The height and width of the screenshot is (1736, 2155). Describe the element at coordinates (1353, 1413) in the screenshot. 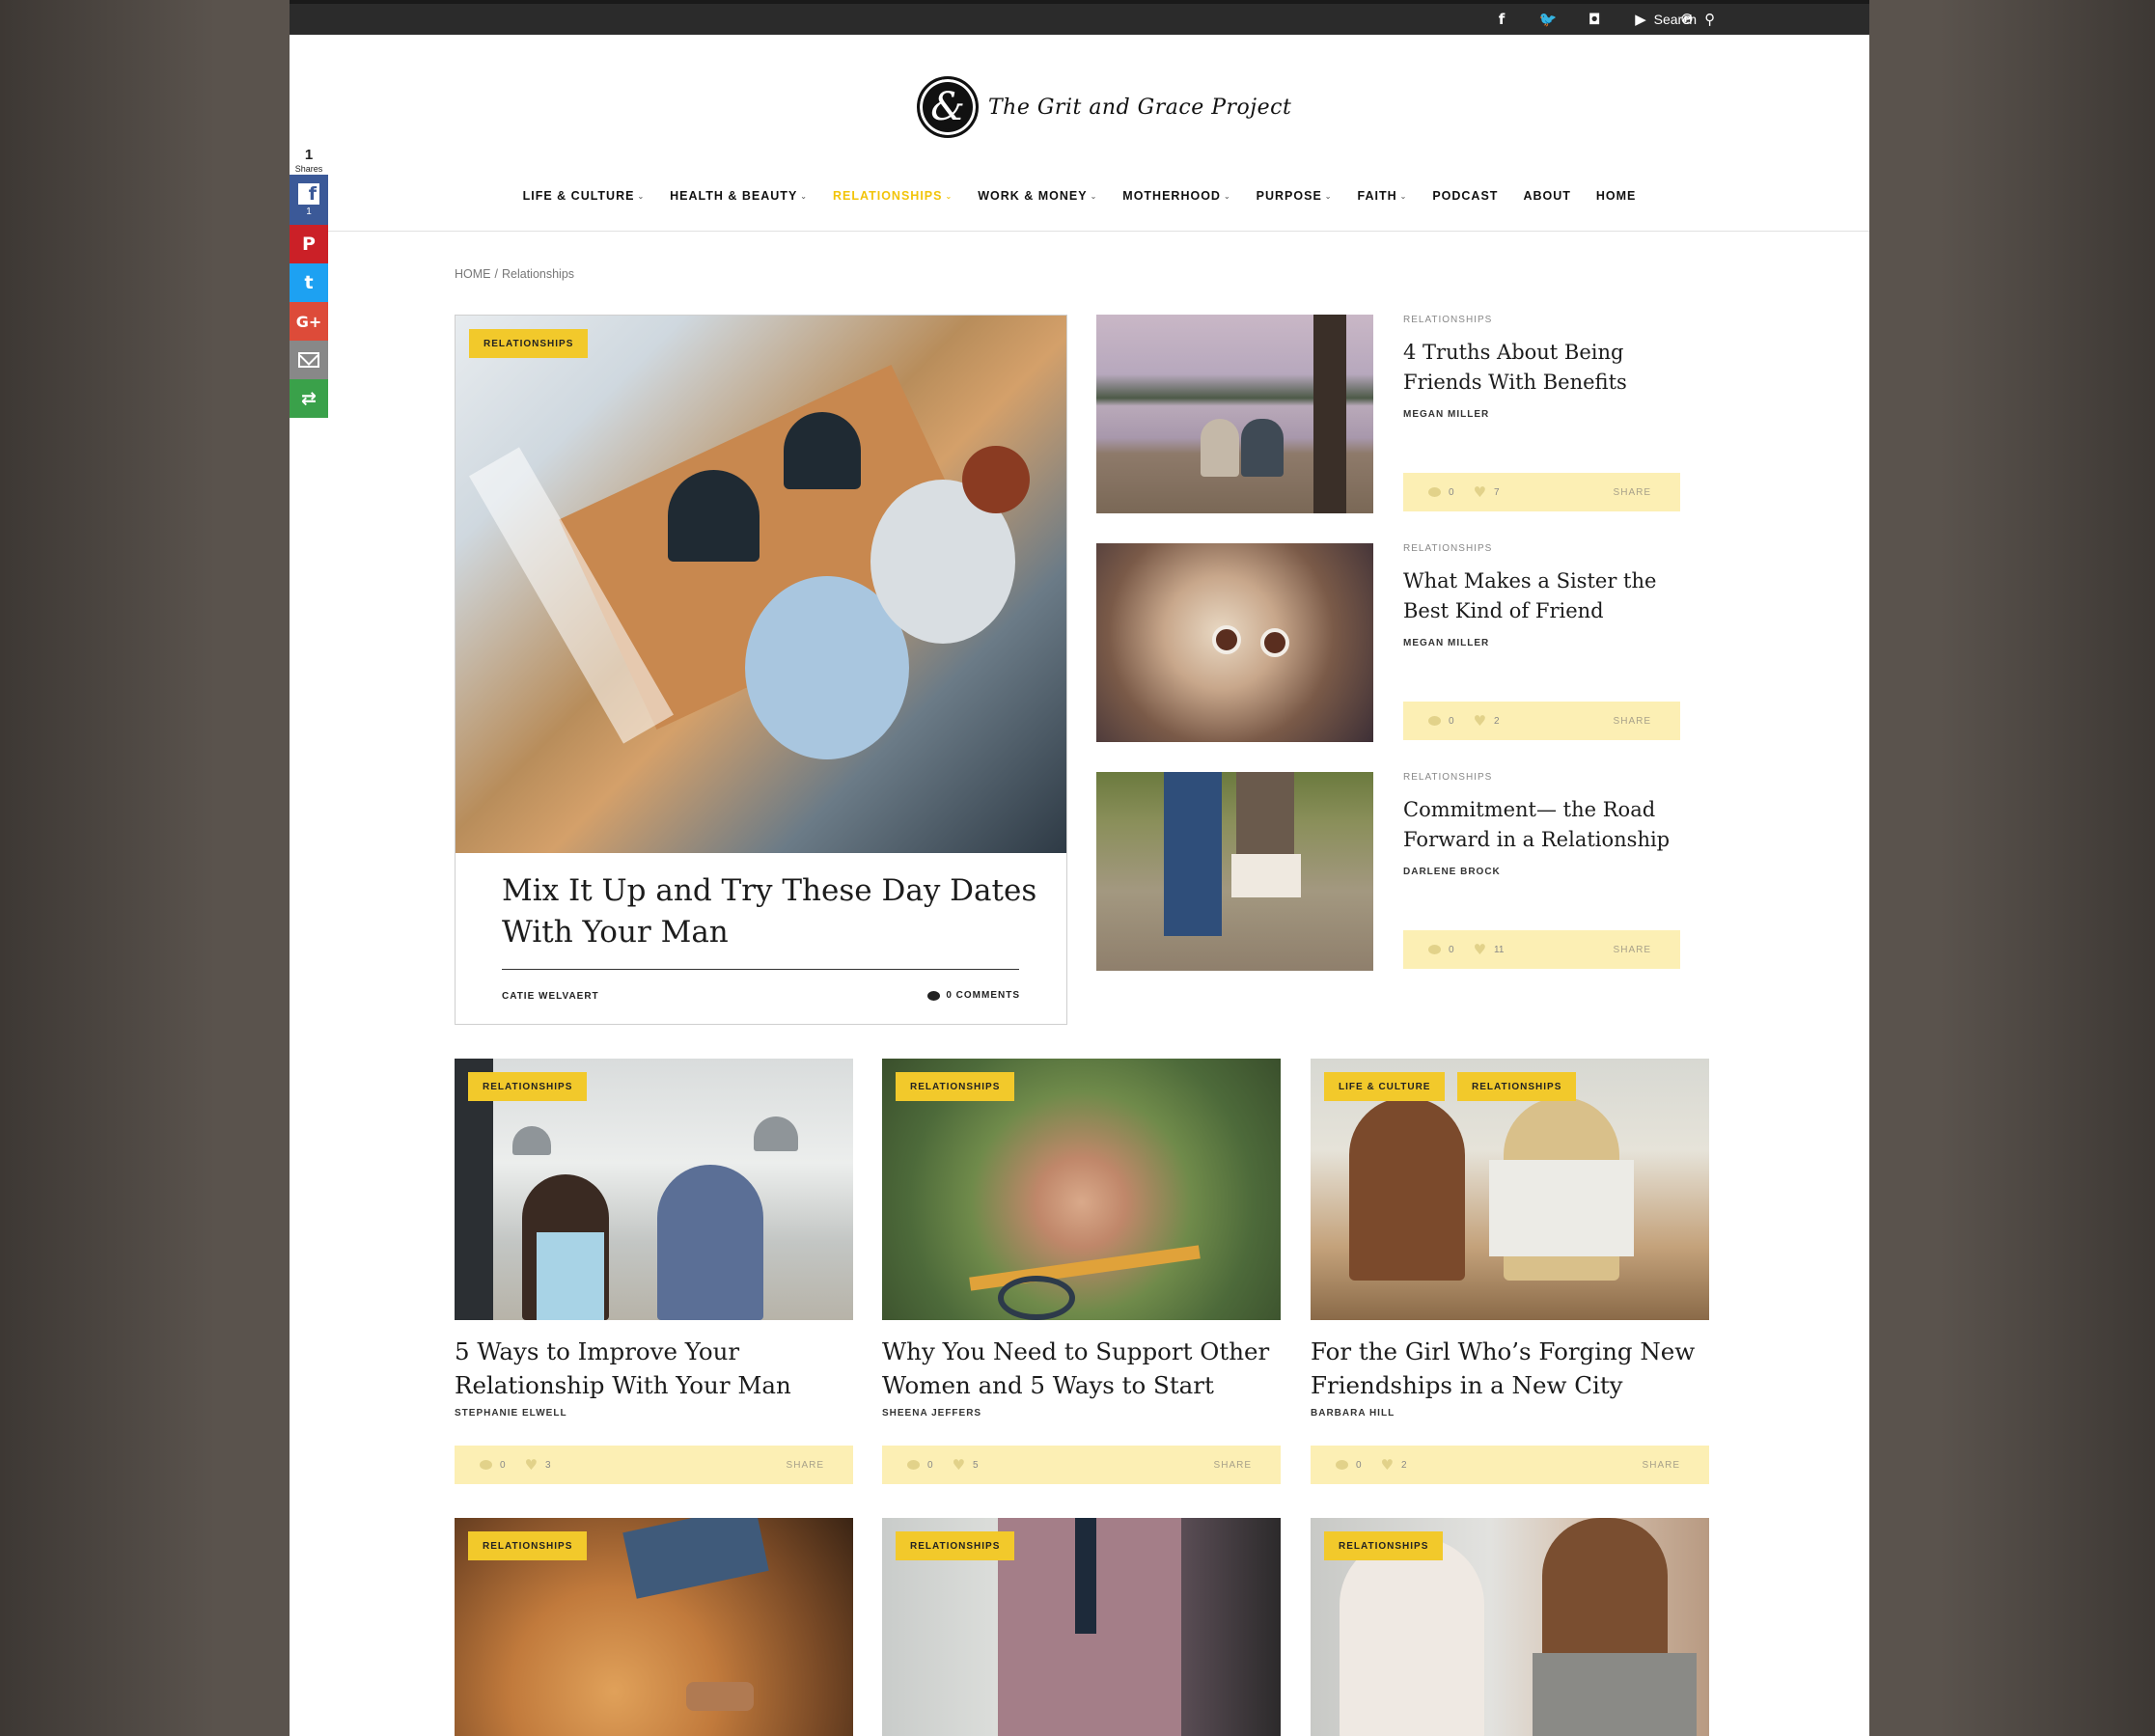

I see `article-author: BARBARA HILL` at that location.